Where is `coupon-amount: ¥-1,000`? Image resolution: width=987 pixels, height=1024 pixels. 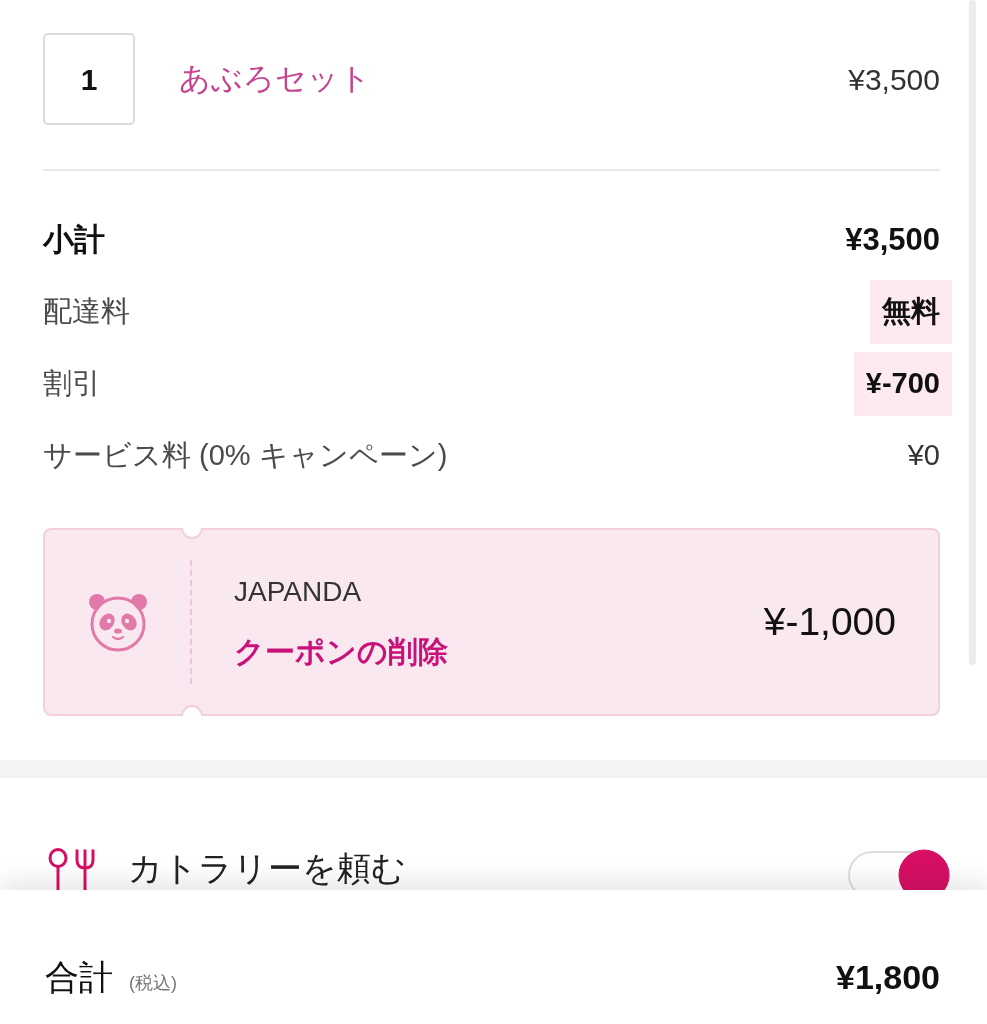
coupon-amount: ¥-1,000 is located at coordinates (829, 621).